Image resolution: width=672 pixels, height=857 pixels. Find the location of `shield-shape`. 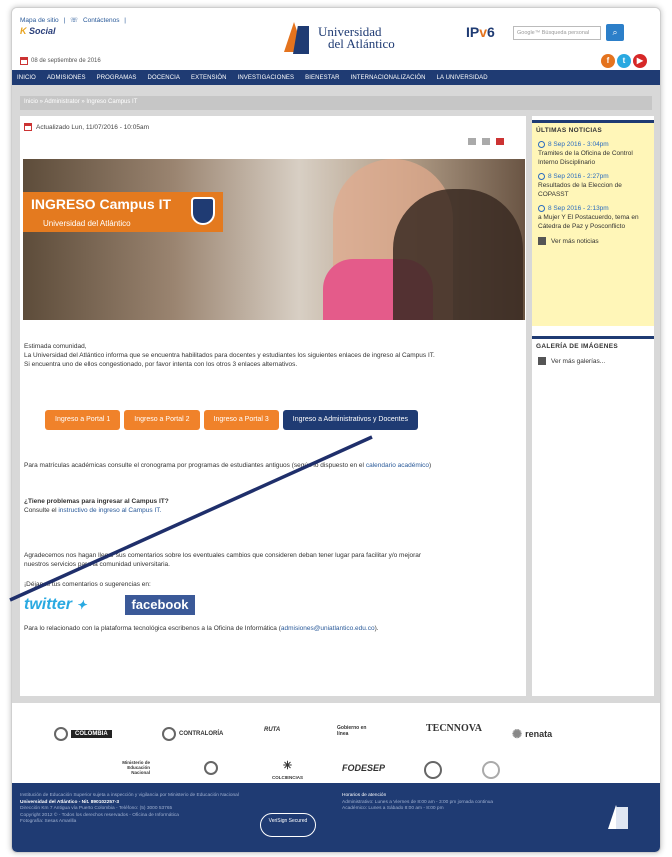

shield-shape is located at coordinates (211, 768).